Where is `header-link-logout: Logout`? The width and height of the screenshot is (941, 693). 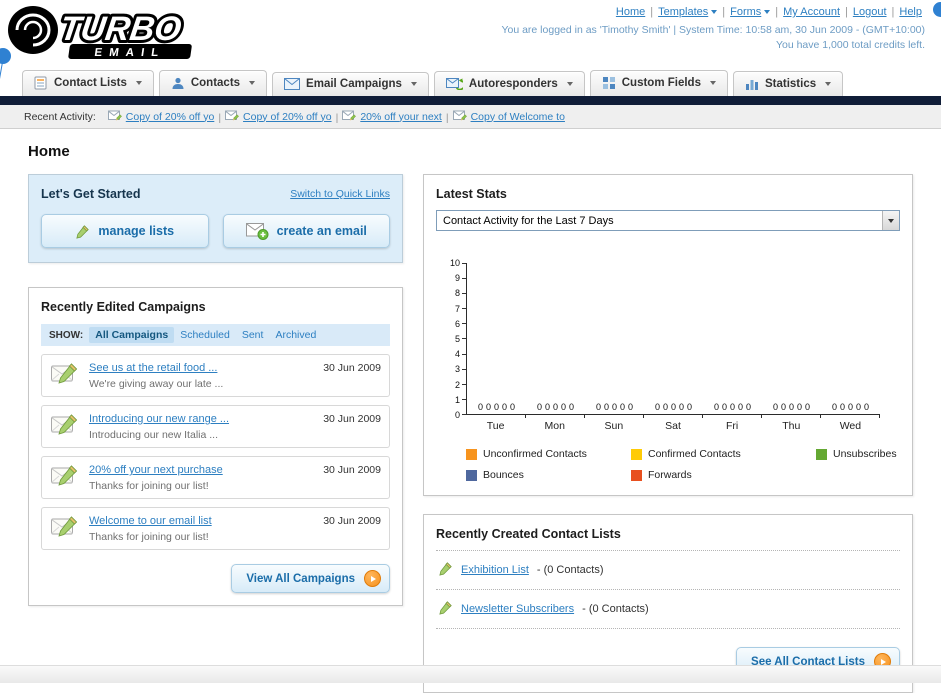 header-link-logout: Logout is located at coordinates (870, 12).